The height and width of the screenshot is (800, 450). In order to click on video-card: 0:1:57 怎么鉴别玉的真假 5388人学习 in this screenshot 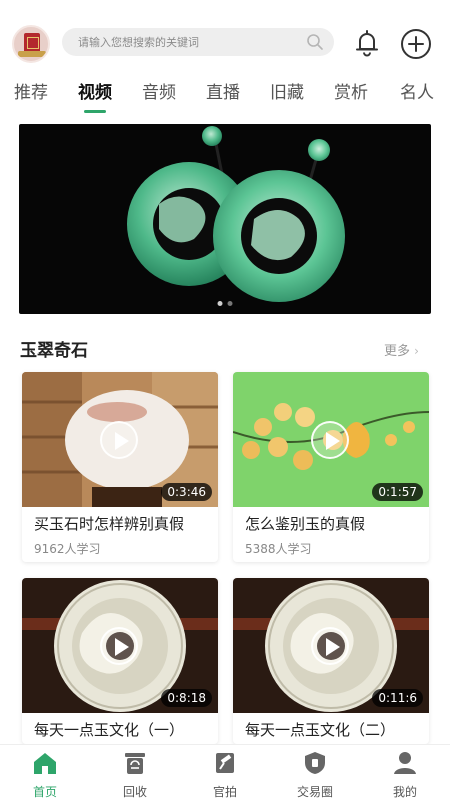, I will do `click(331, 467)`.